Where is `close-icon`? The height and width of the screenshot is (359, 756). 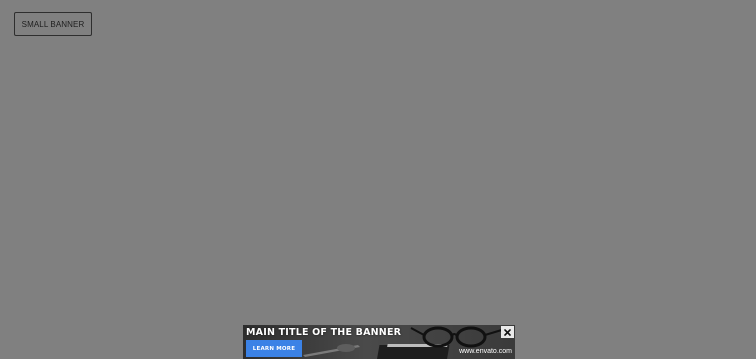
close-icon is located at coordinates (507, 332).